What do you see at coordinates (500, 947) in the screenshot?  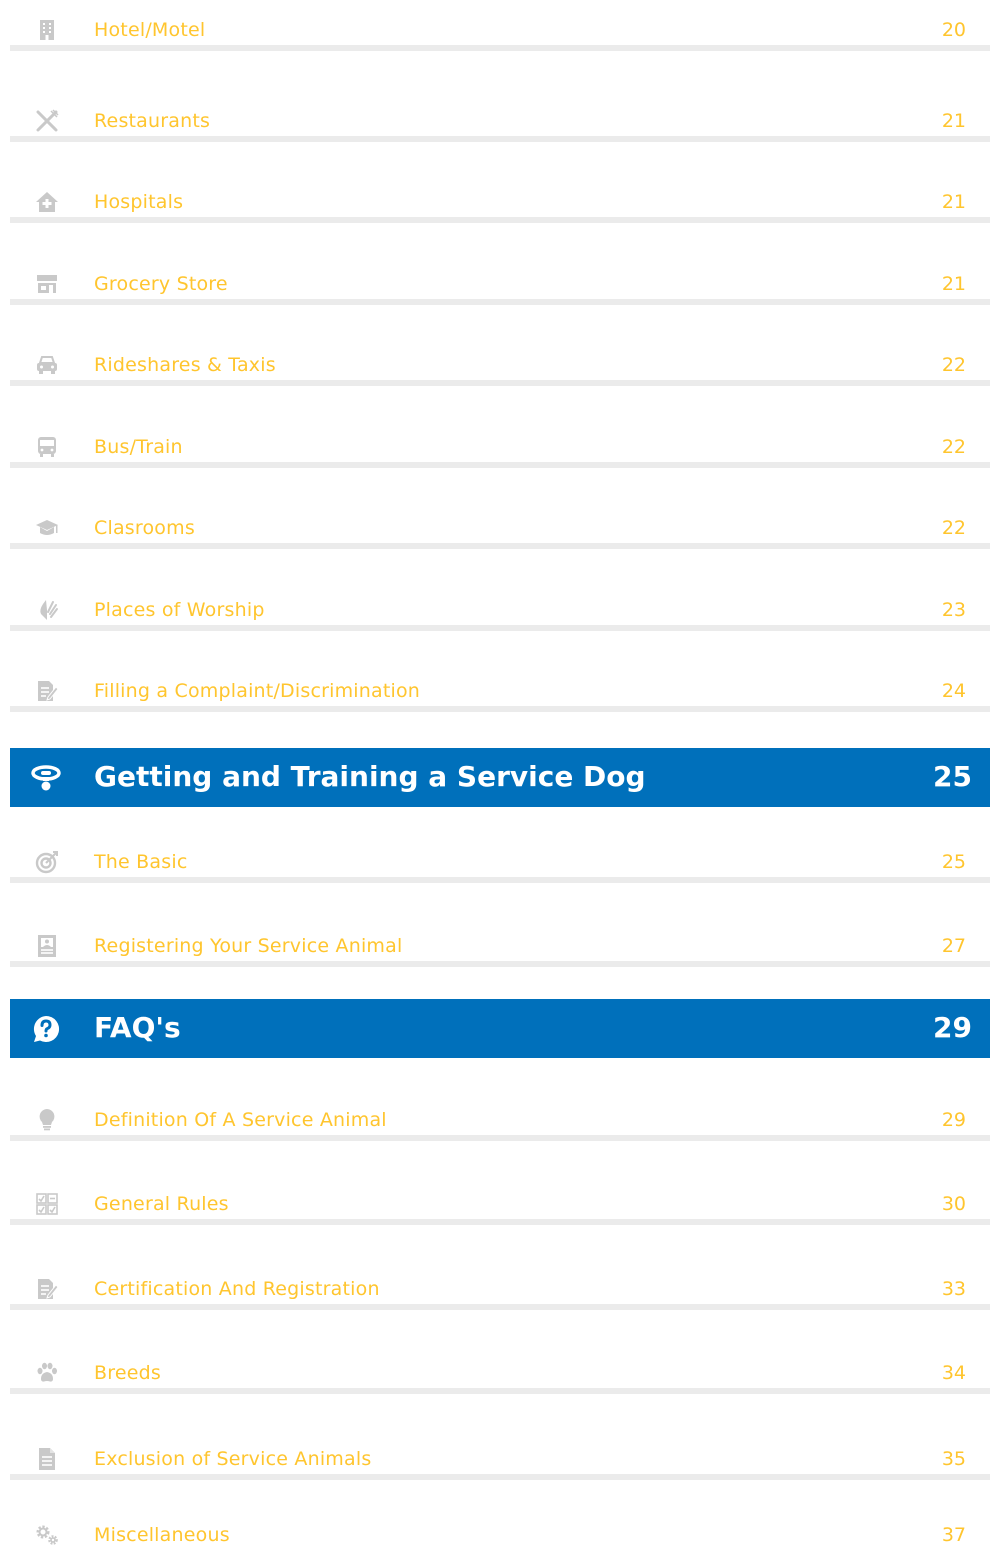 I see `toc-entry-registering: Registering Your Service Animal 27` at bounding box center [500, 947].